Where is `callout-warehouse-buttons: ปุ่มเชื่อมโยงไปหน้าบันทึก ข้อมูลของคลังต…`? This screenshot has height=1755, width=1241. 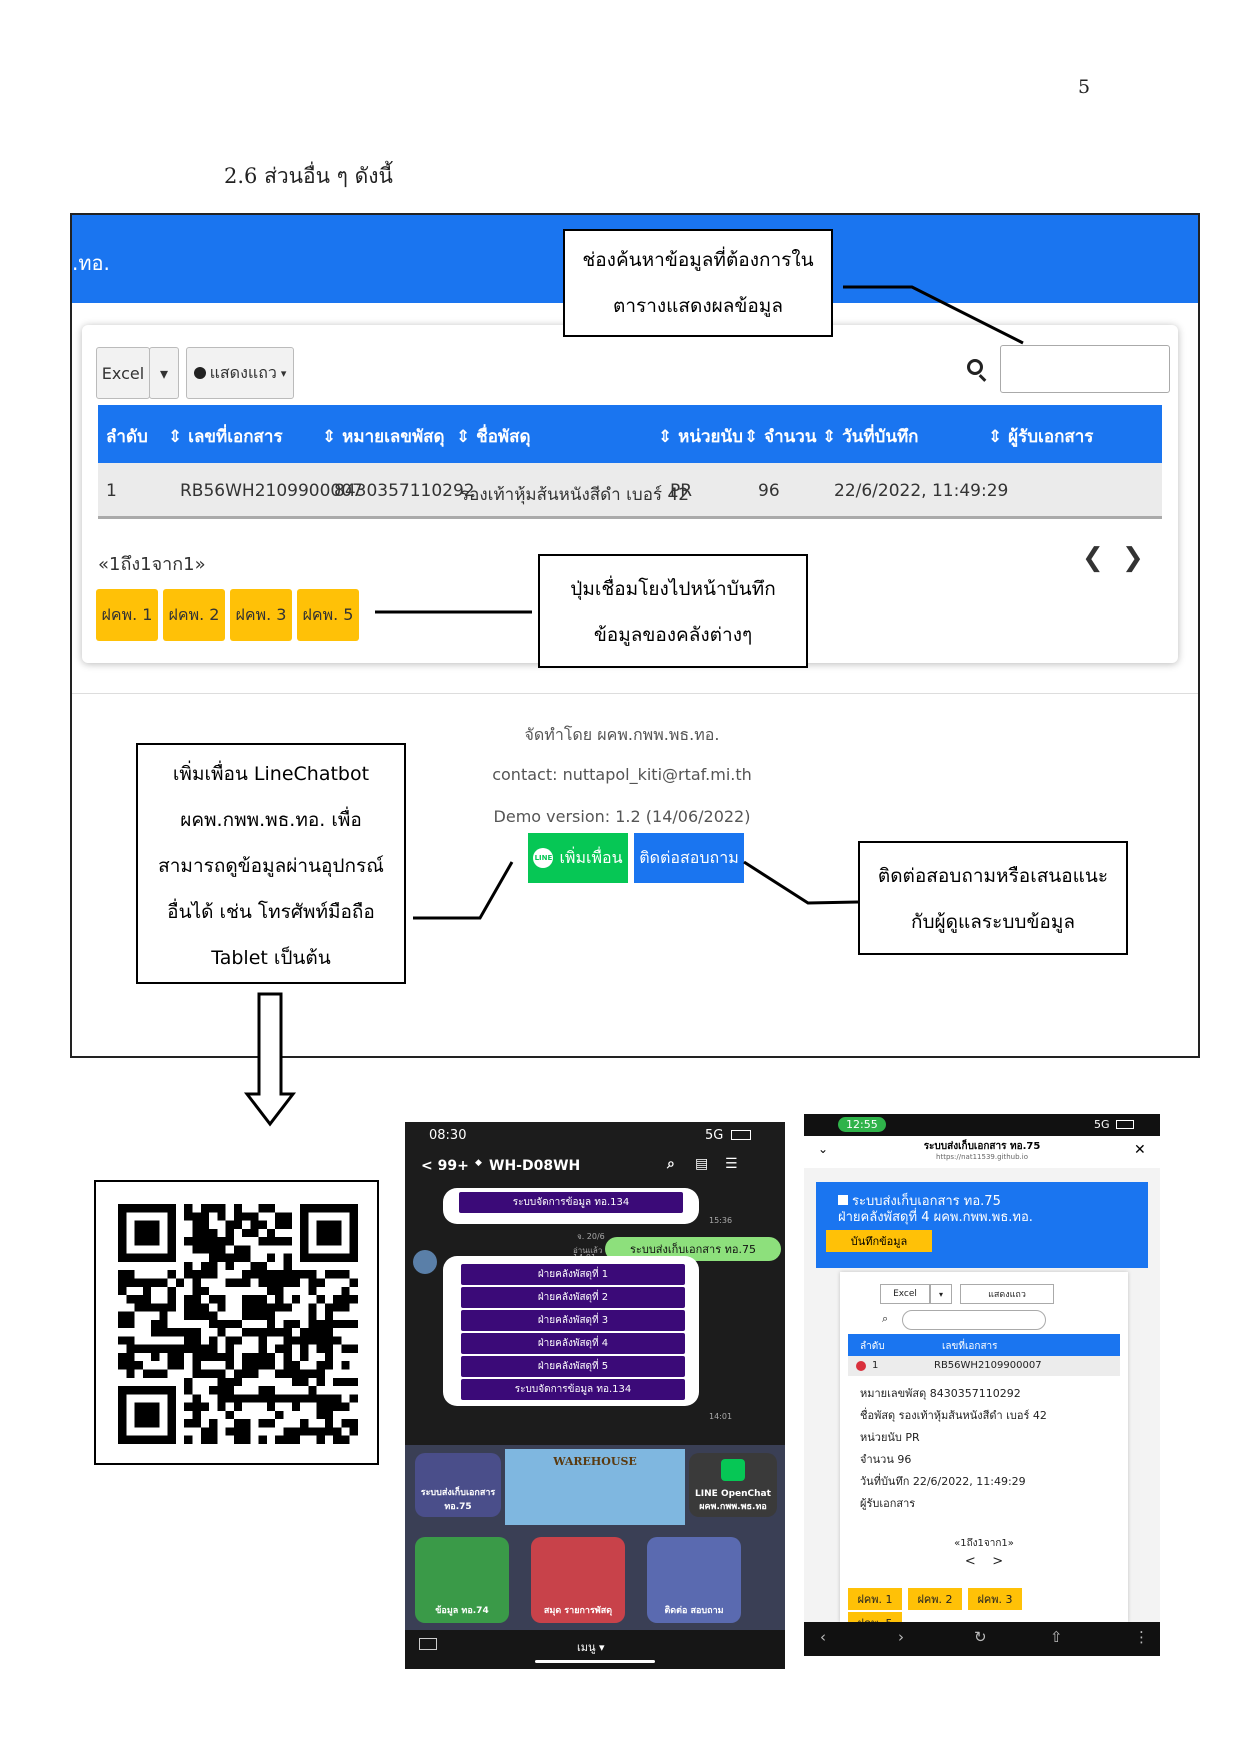
callout-warehouse-buttons: ปุ่มเชื่อมโยงไปหน้าบันทึก ข้อมูลของคลังต… is located at coordinates (673, 611).